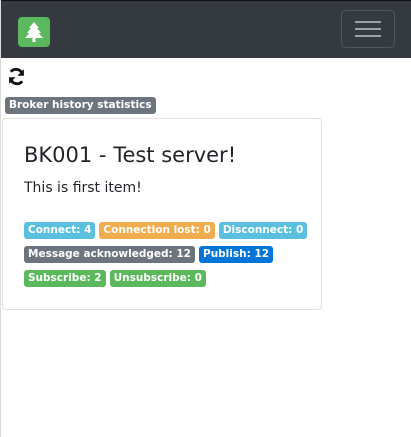 The image size is (411, 437). Describe the element at coordinates (83, 188) in the screenshot. I see `card-text: This is first item!` at that location.